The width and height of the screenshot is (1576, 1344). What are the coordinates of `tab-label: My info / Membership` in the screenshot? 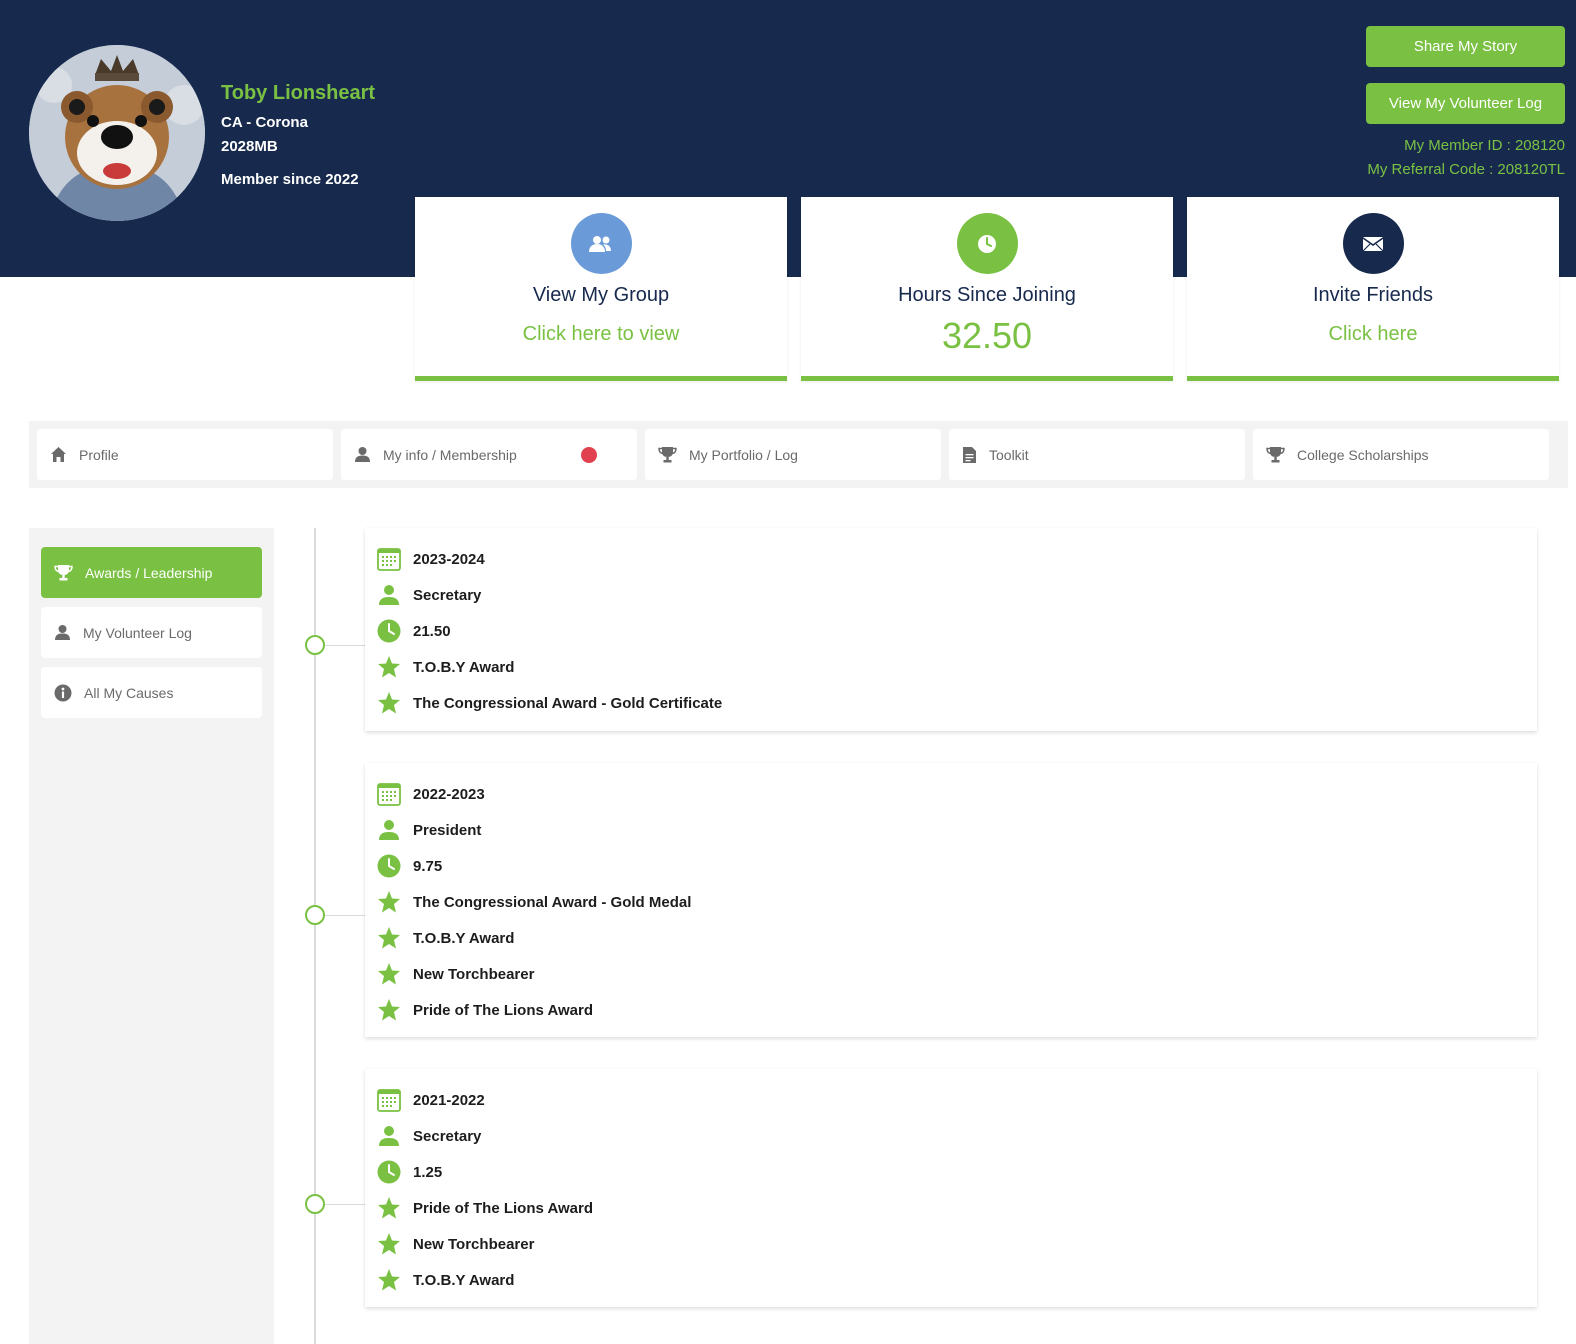 It's located at (450, 454).